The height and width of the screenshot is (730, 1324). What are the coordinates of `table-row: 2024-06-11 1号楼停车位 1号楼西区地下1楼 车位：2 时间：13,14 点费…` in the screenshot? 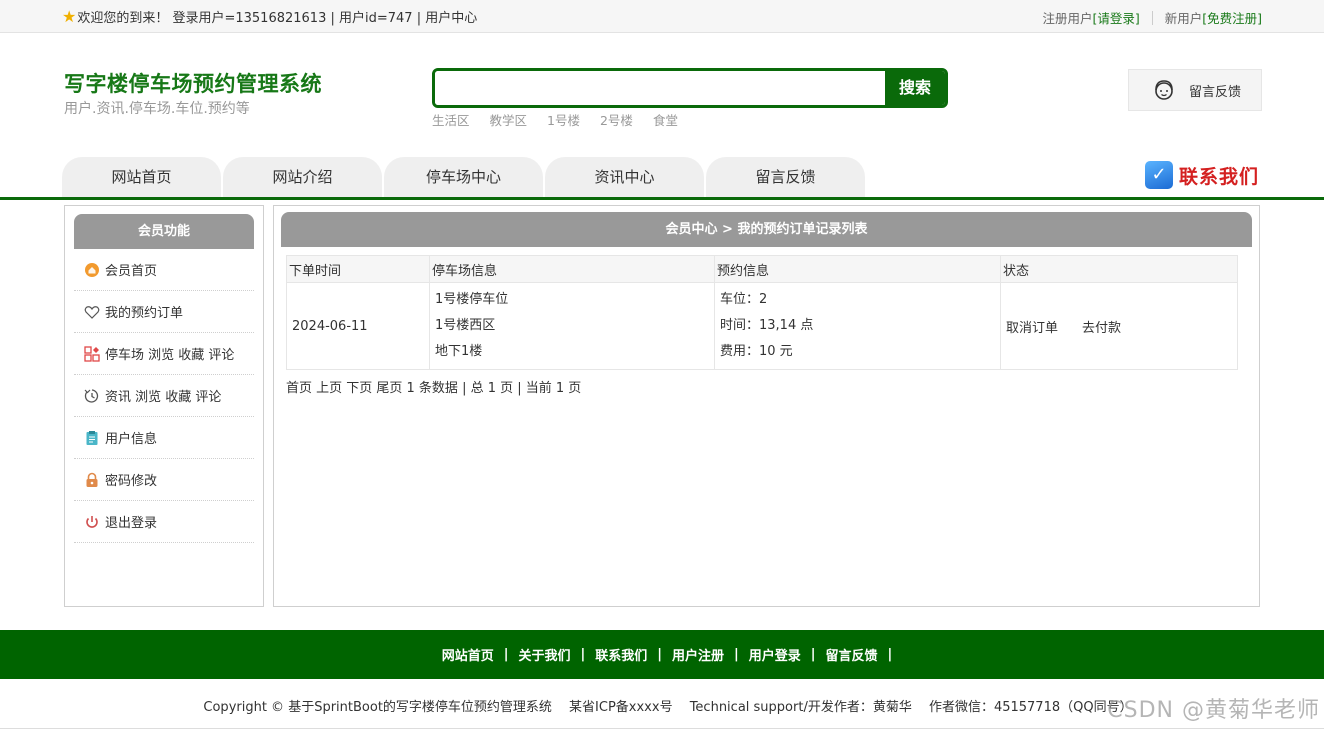 It's located at (762, 326).